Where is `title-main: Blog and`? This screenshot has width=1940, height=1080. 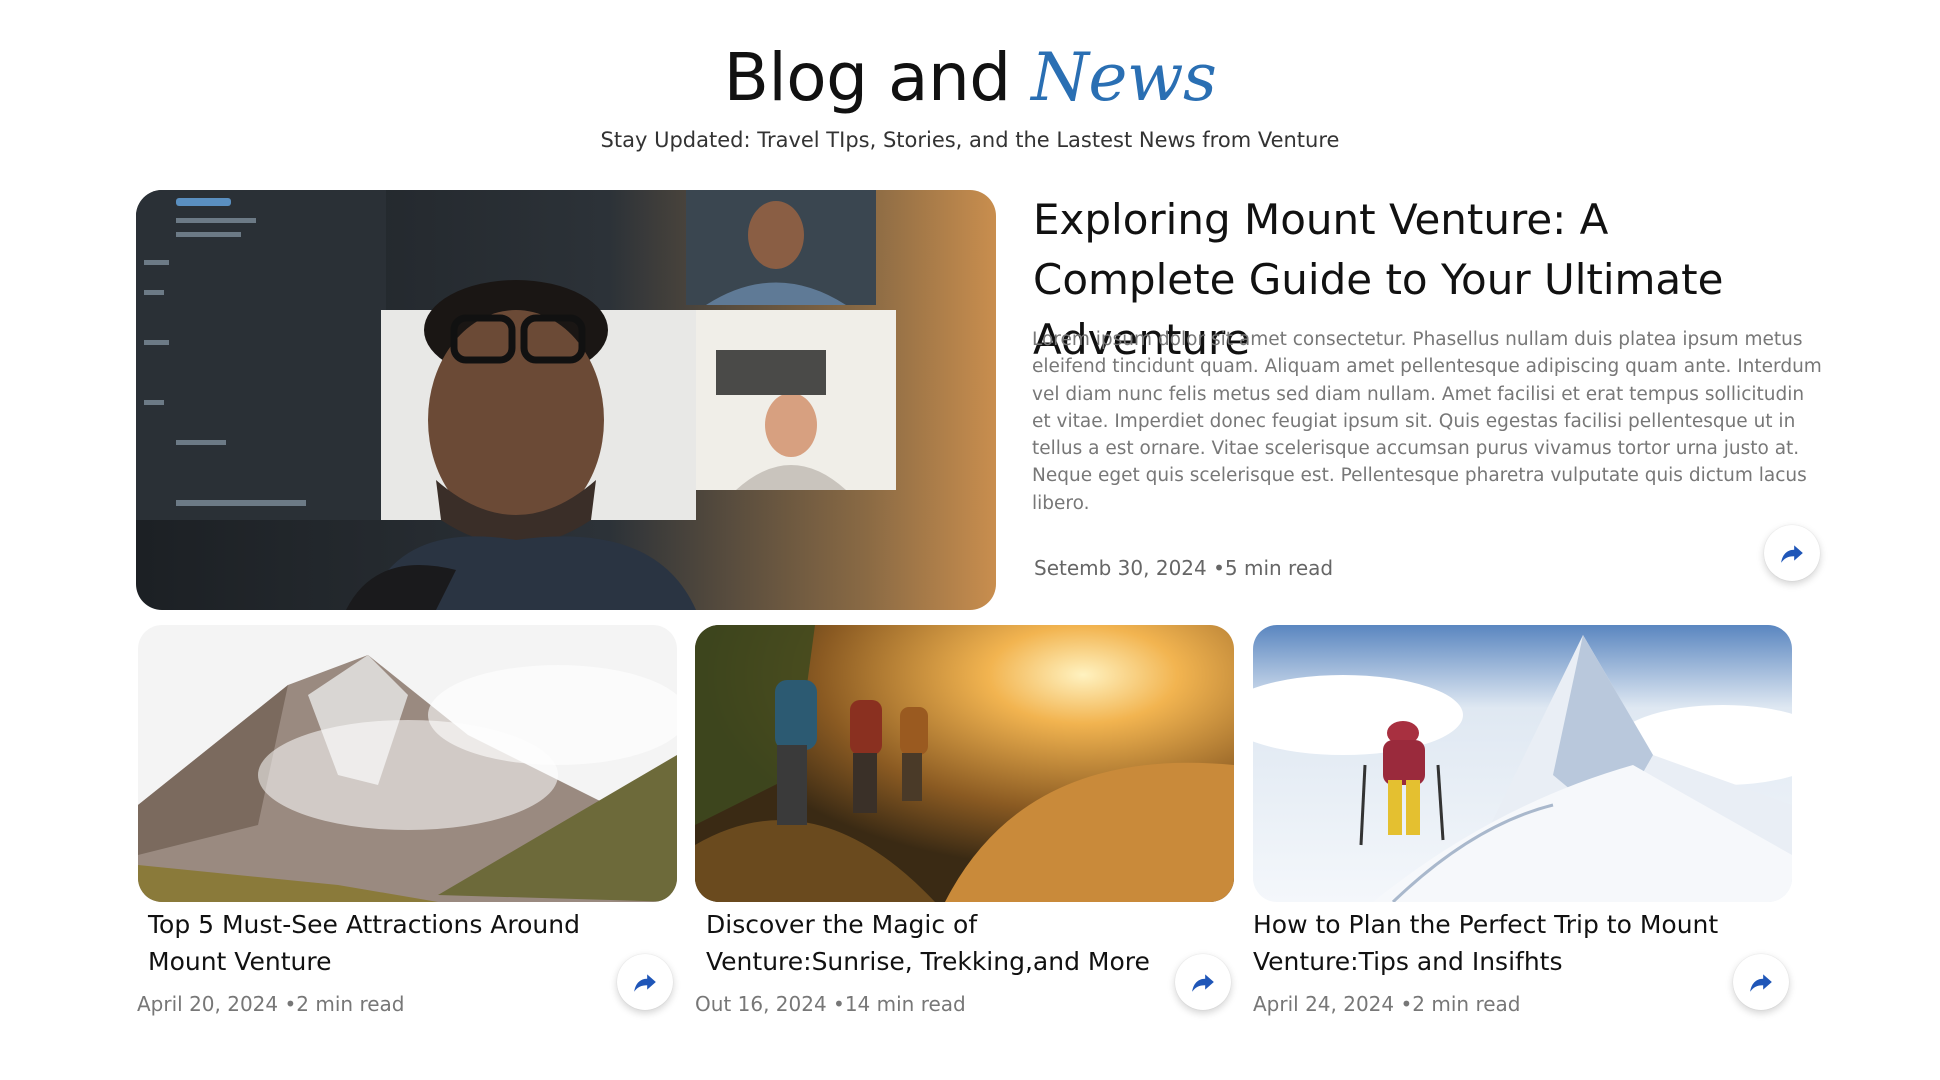 title-main: Blog and is located at coordinates (867, 77).